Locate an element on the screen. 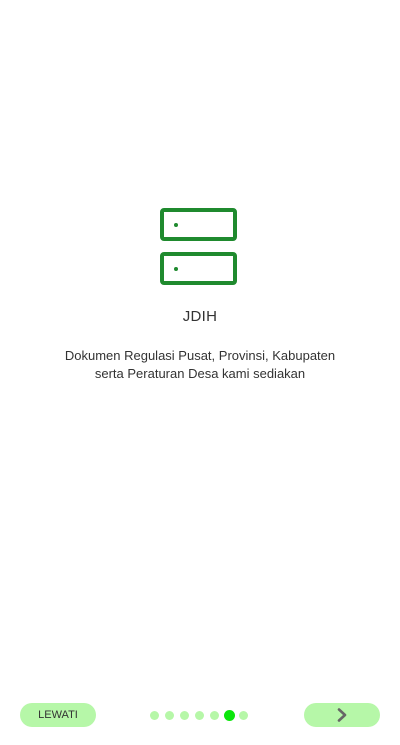 The image size is (400, 745). next-button is located at coordinates (342, 715).